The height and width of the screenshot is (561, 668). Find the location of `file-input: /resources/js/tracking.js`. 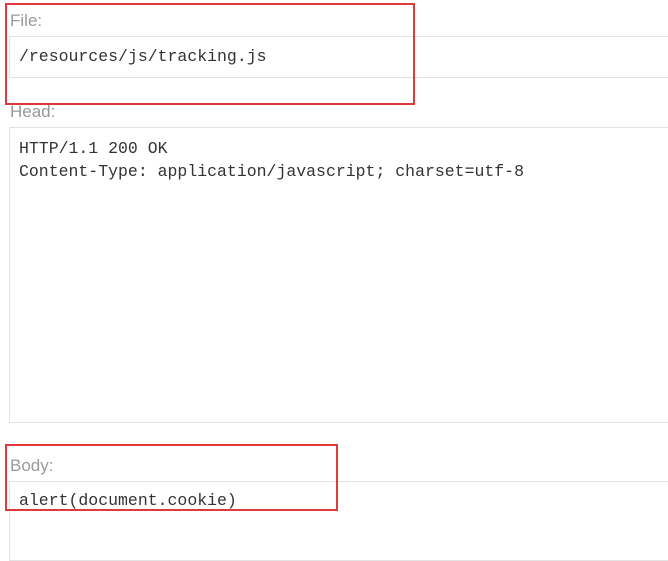

file-input: /resources/js/tracking.js is located at coordinates (338, 57).